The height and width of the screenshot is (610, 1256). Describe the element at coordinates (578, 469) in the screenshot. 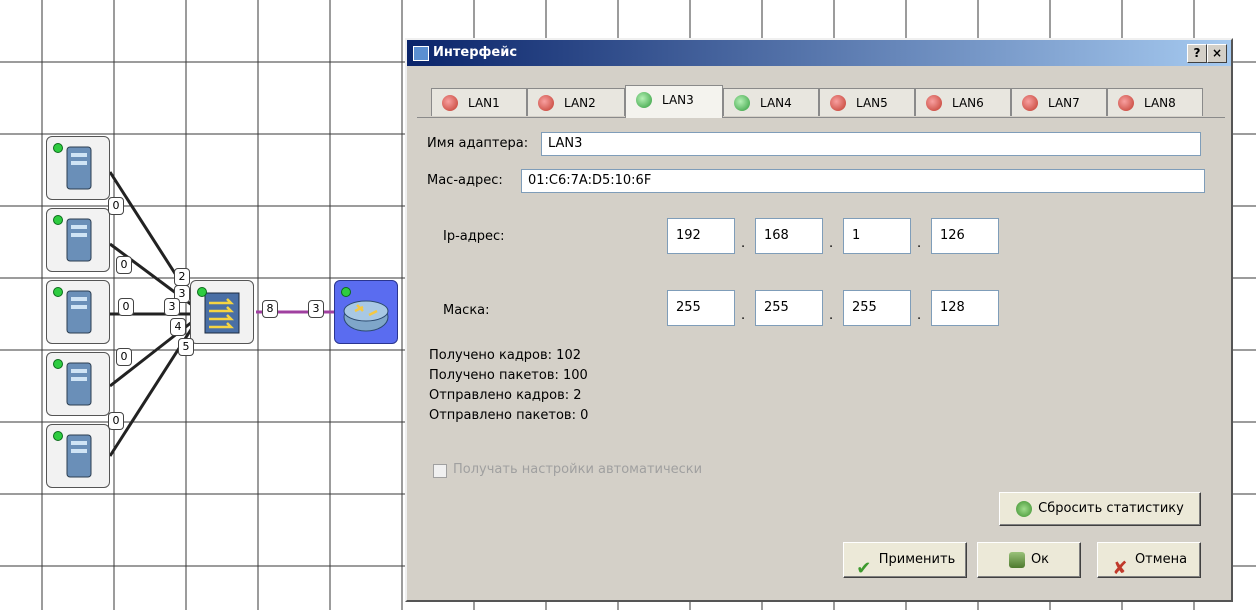

I see `auto-settings-label: Получать настройки автоматически` at that location.